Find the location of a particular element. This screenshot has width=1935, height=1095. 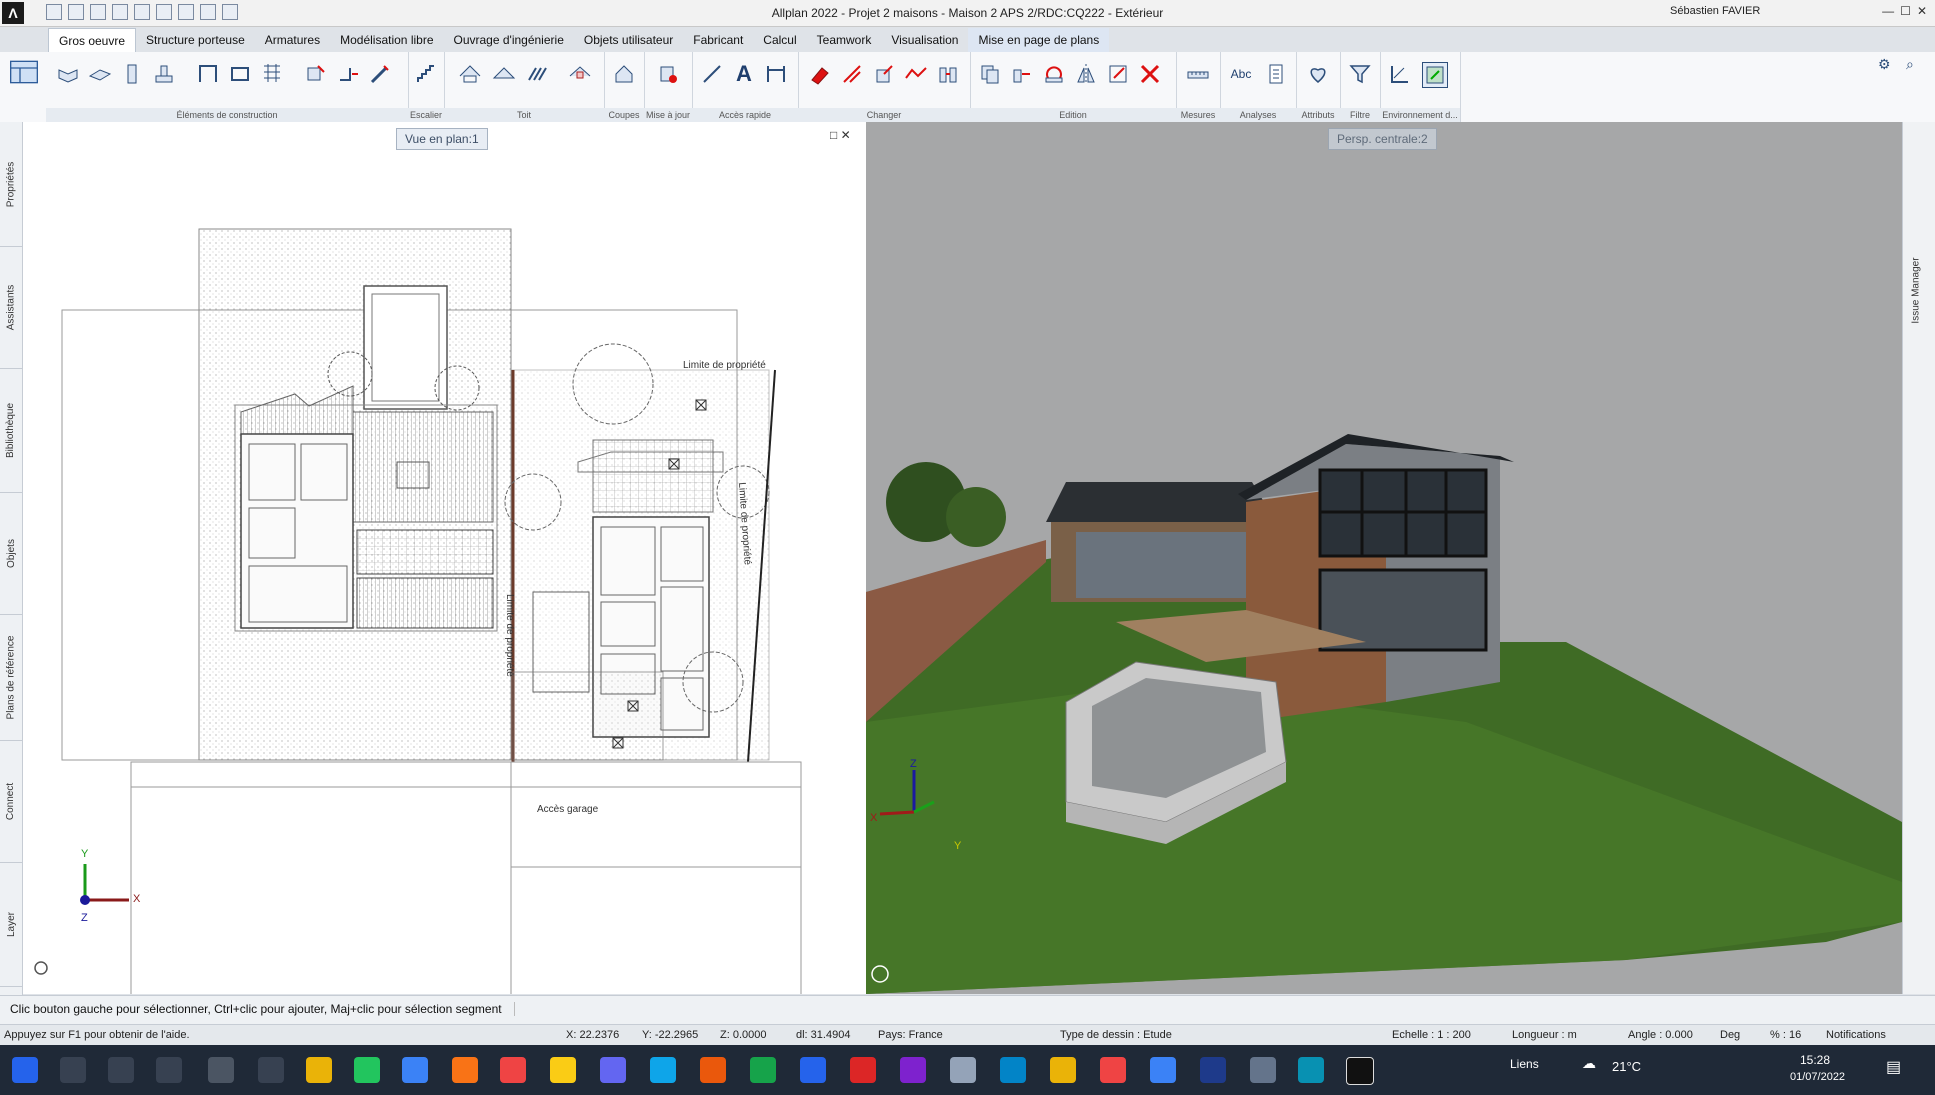

measure-icon is located at coordinates (1198, 74).